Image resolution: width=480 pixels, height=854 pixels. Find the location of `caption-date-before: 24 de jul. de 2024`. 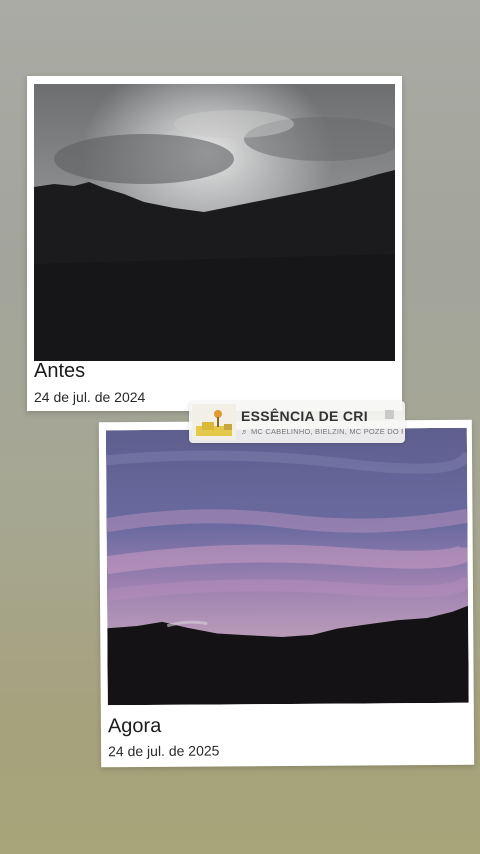

caption-date-before: 24 de jul. de 2024 is located at coordinates (90, 397).